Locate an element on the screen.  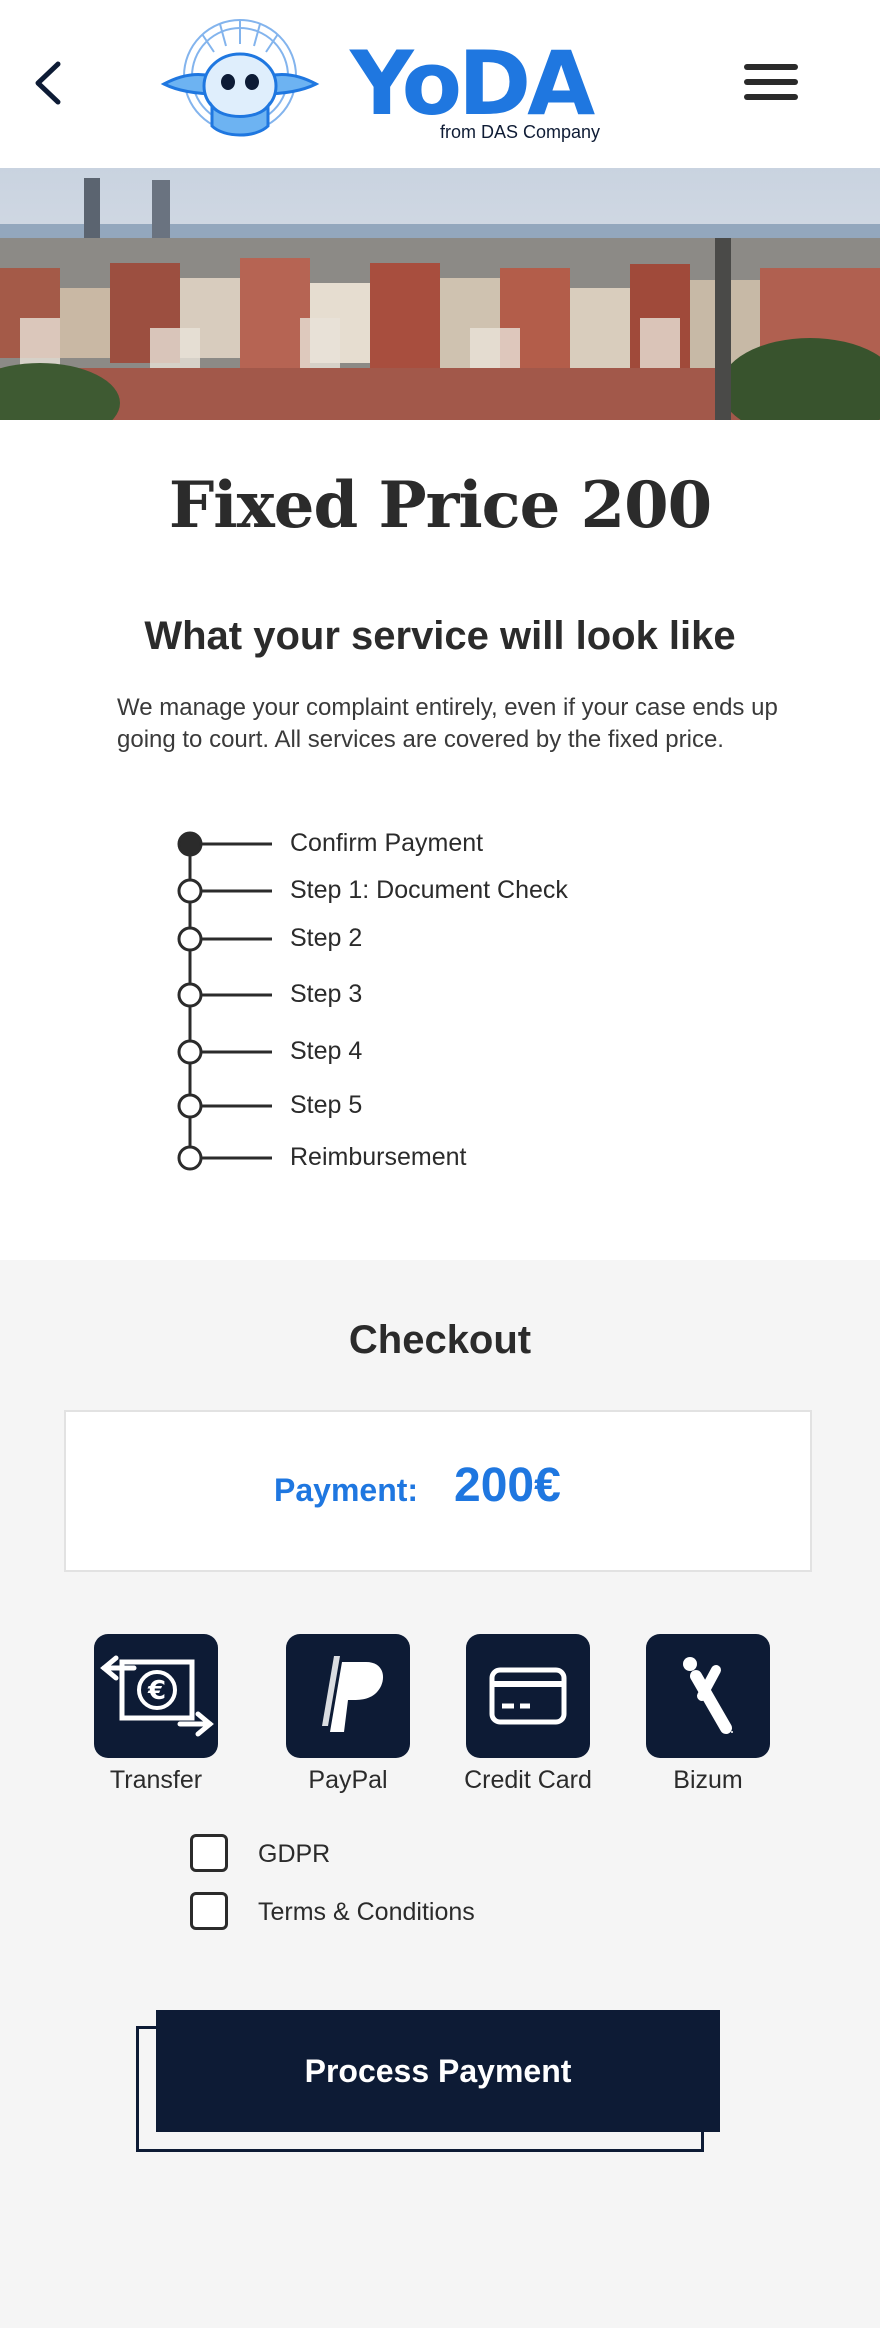
logo-subtext: from DAS Company is located at coordinates (520, 132).